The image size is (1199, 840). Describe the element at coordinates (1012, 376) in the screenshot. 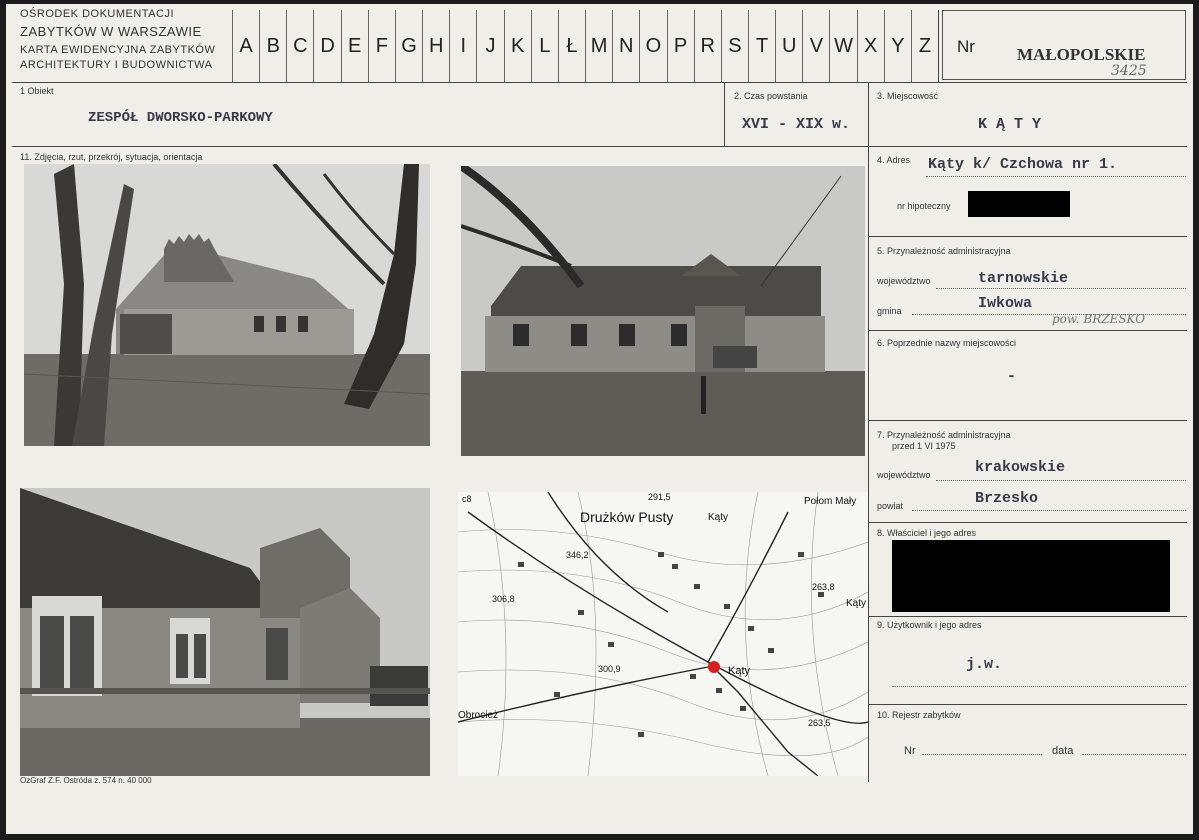

I see `poprzednie-value: -` at that location.